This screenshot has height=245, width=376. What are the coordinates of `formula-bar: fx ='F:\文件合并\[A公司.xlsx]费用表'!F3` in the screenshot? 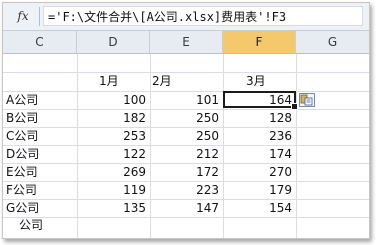 It's located at (186, 17).